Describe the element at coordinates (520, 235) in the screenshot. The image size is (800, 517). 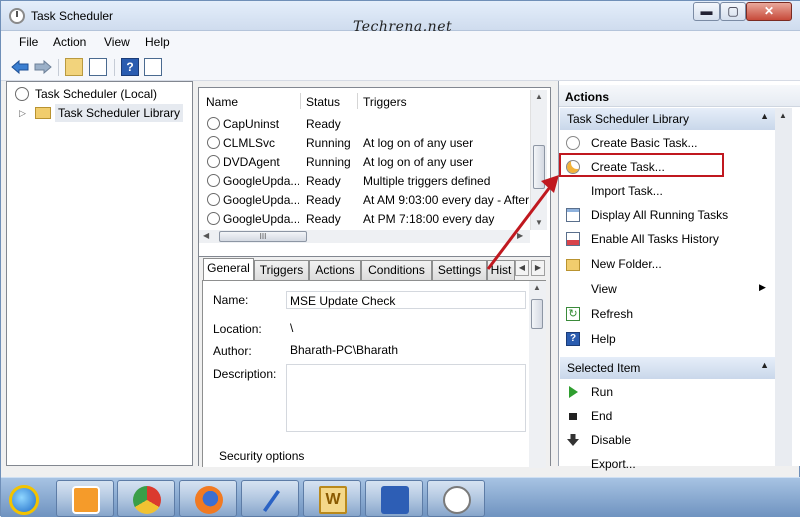
I see `scroll-right-arrow-icon: ▶` at that location.